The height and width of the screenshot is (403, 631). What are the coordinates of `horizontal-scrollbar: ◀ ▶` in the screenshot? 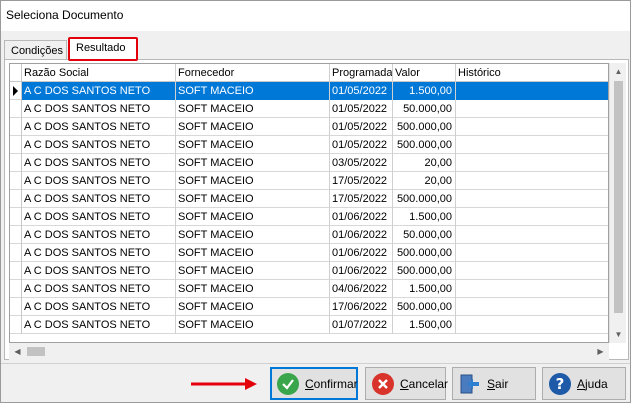 It's located at (309, 351).